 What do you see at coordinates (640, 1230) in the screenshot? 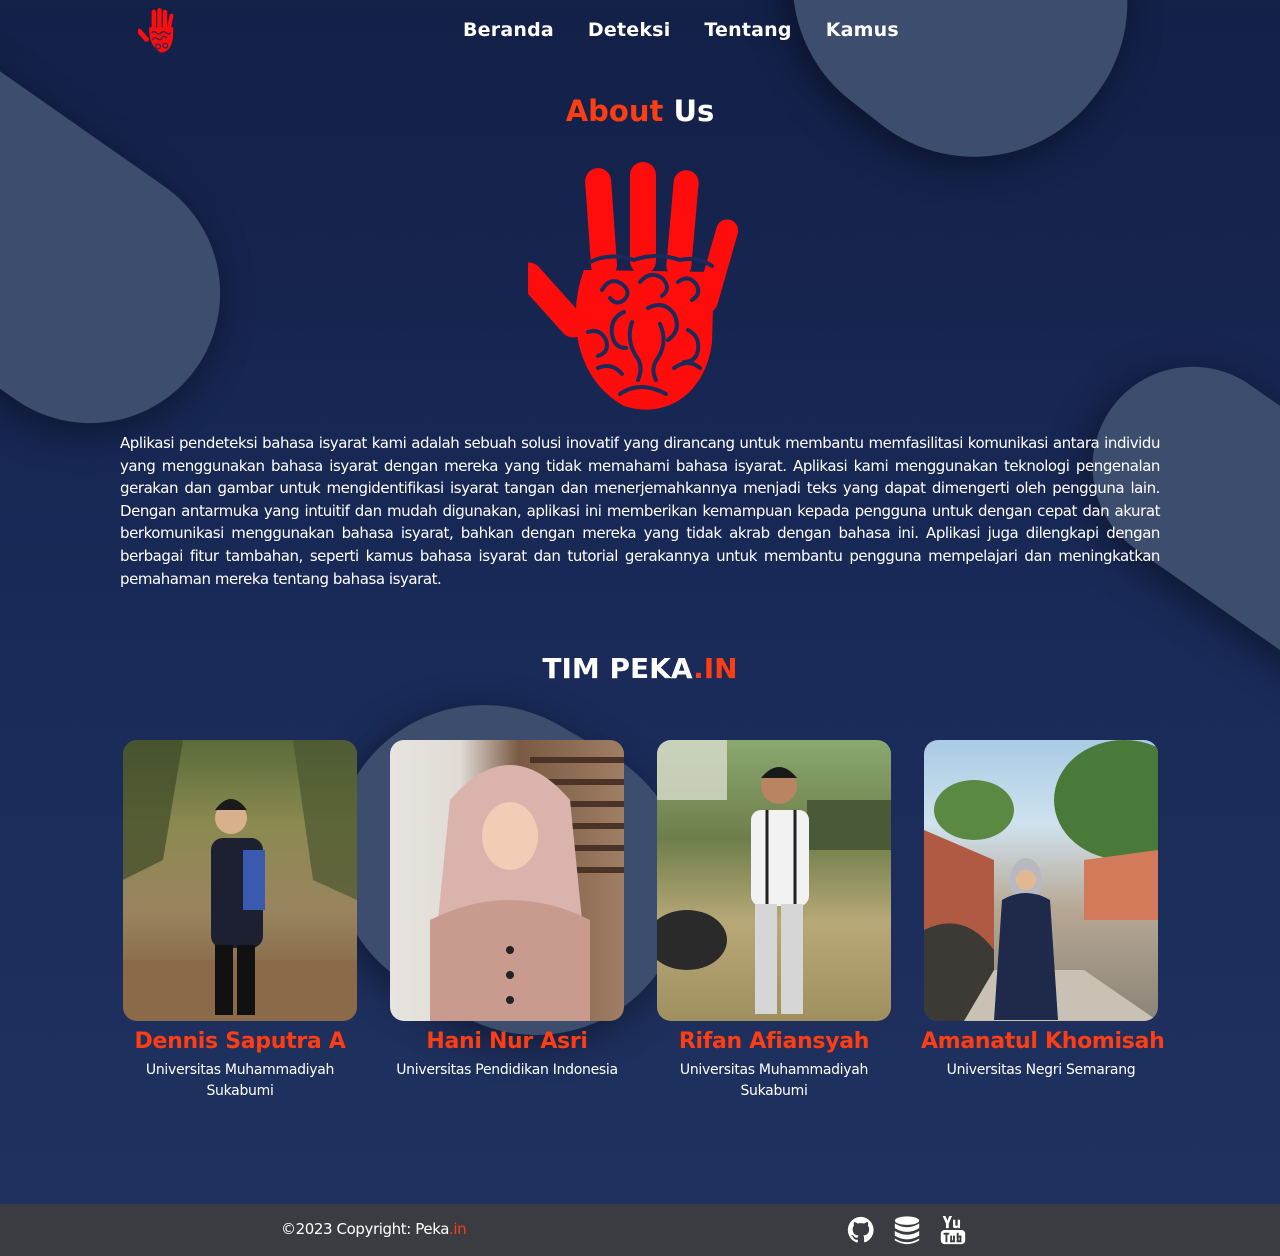
I see `footer: ©2023 Copyright: Peka.in` at bounding box center [640, 1230].